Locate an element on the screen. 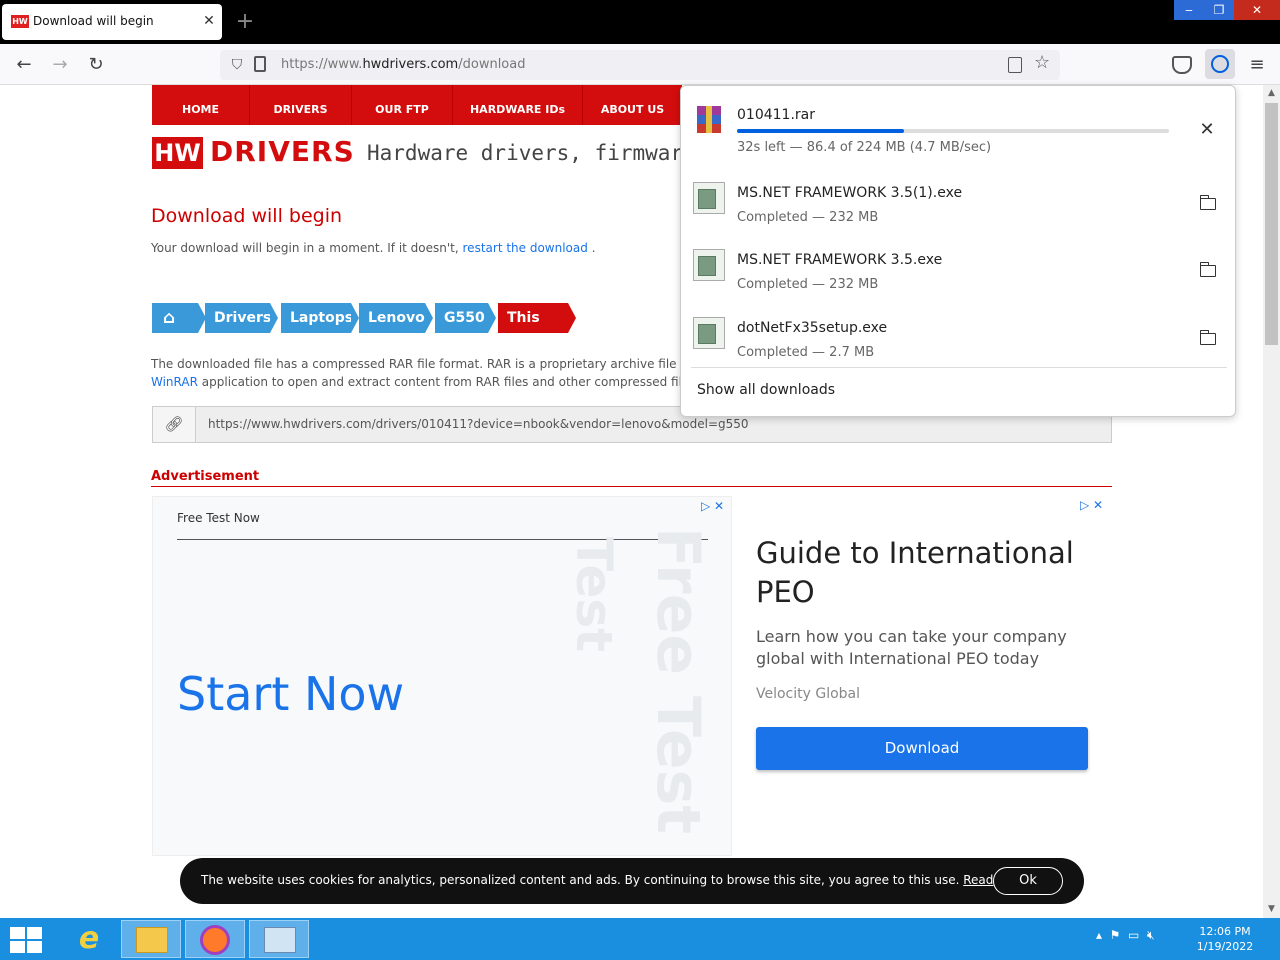 Image resolution: width=1280 pixels, height=960 pixels. scroll-thumb is located at coordinates (1271, 224).